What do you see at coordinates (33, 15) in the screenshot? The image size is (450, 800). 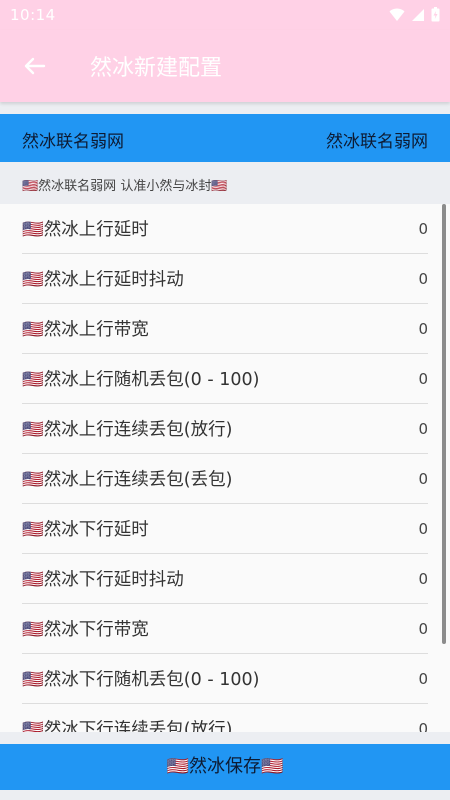 I see `status-time: 10:14` at bounding box center [33, 15].